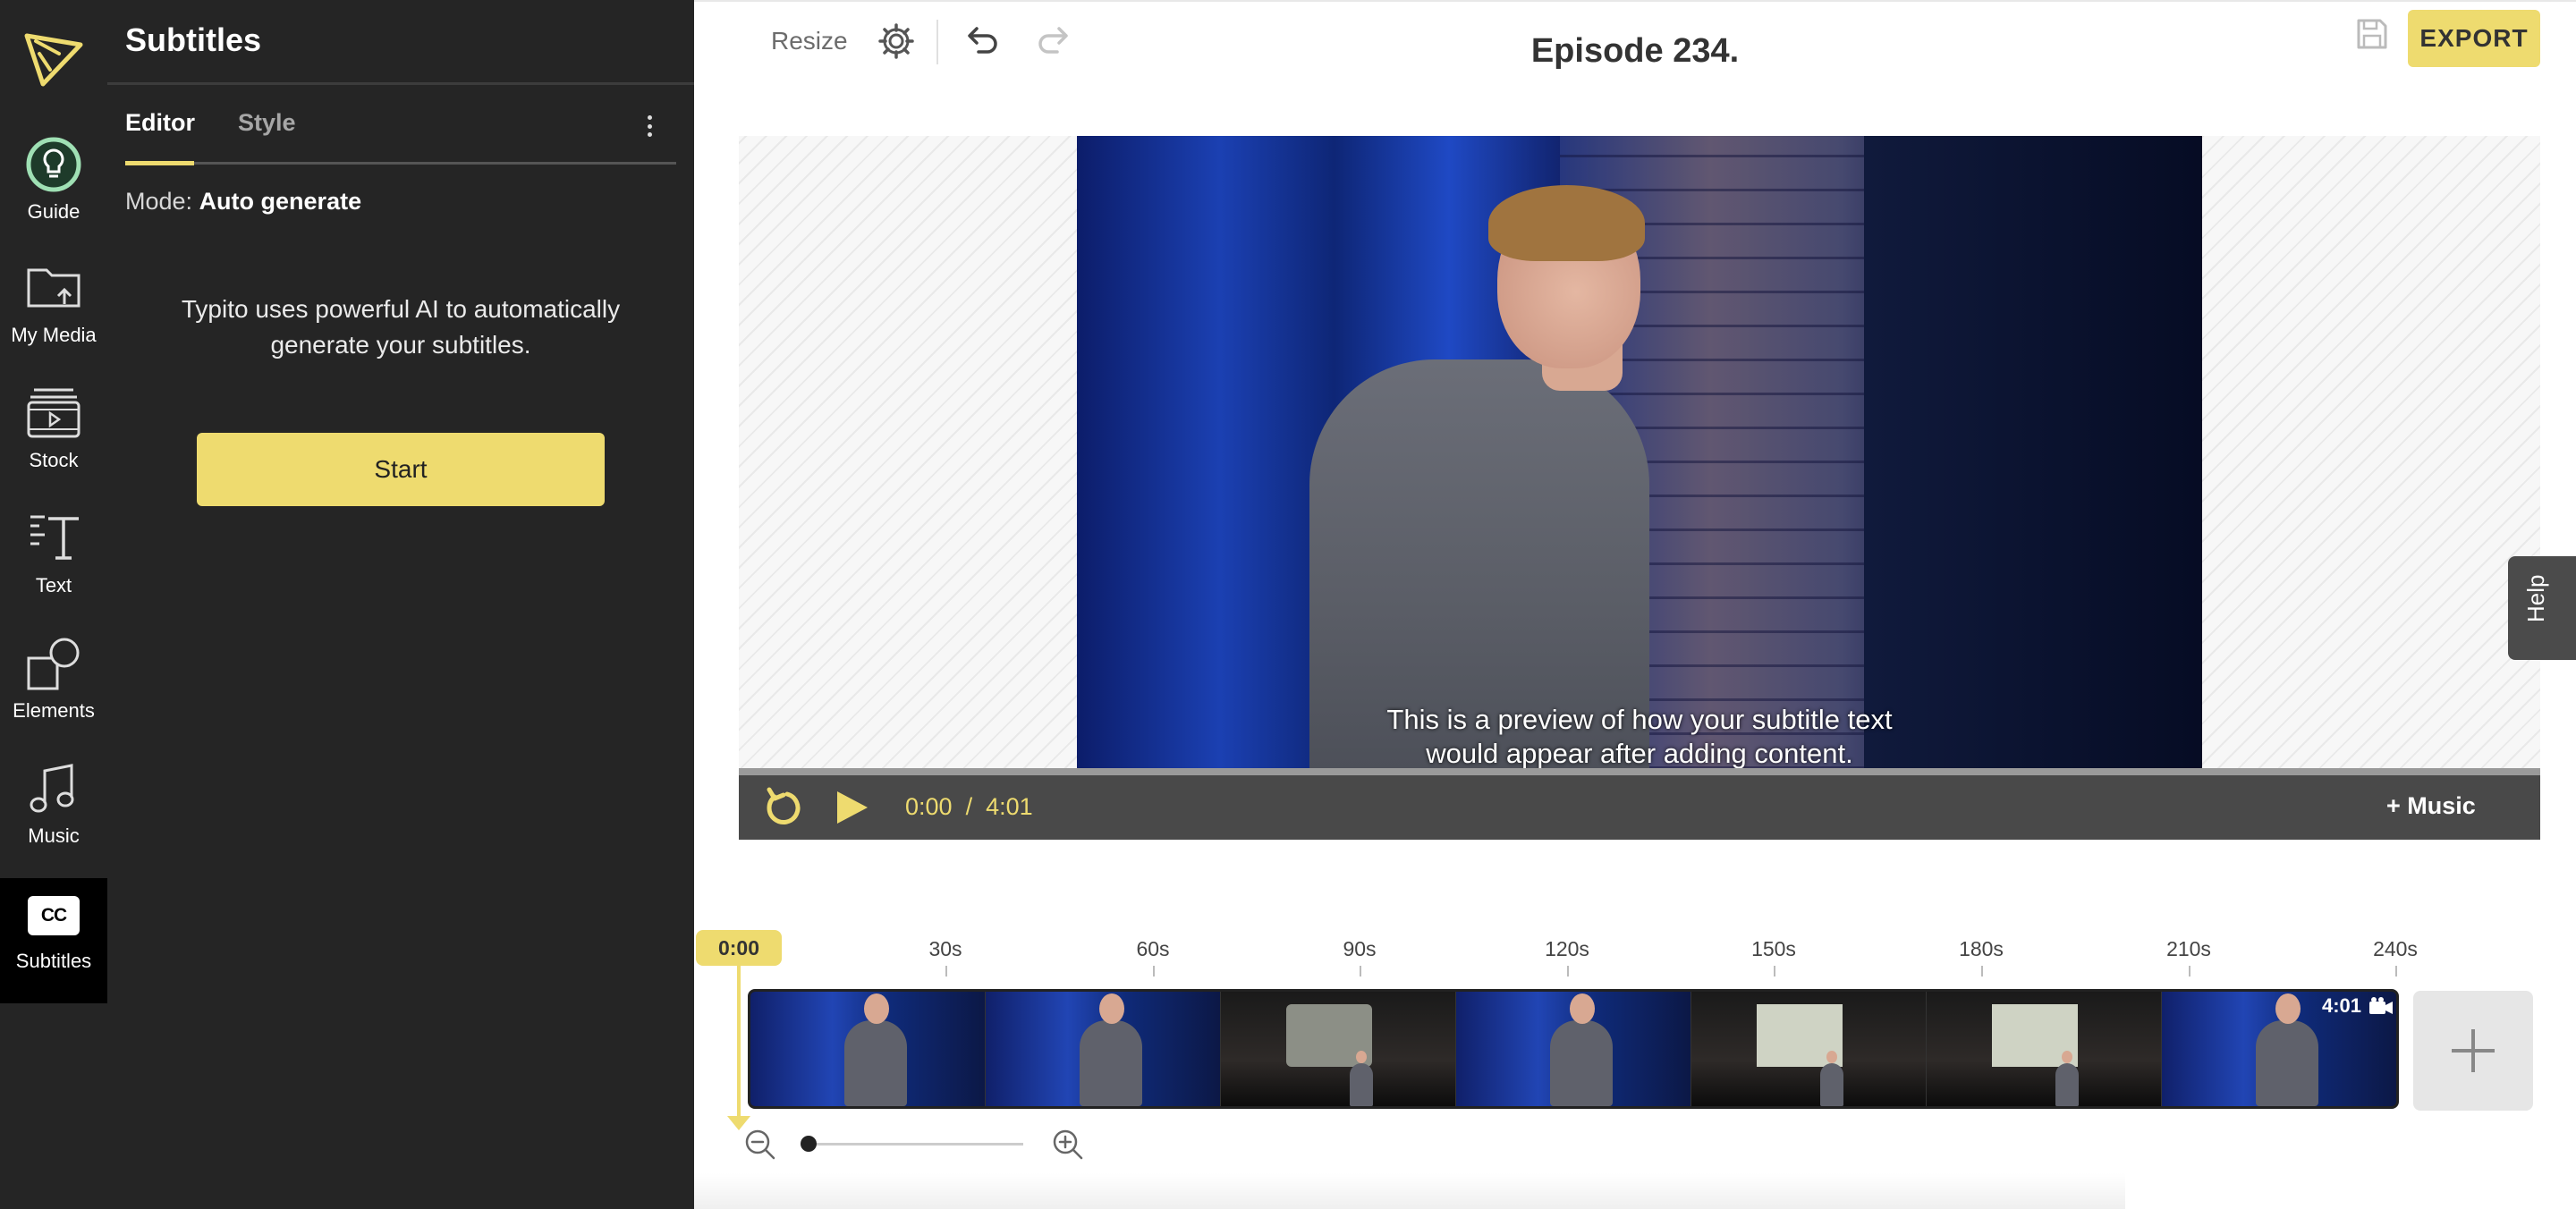 The height and width of the screenshot is (1209, 2576). I want to click on sidebar-item-music: Music, so click(53, 811).